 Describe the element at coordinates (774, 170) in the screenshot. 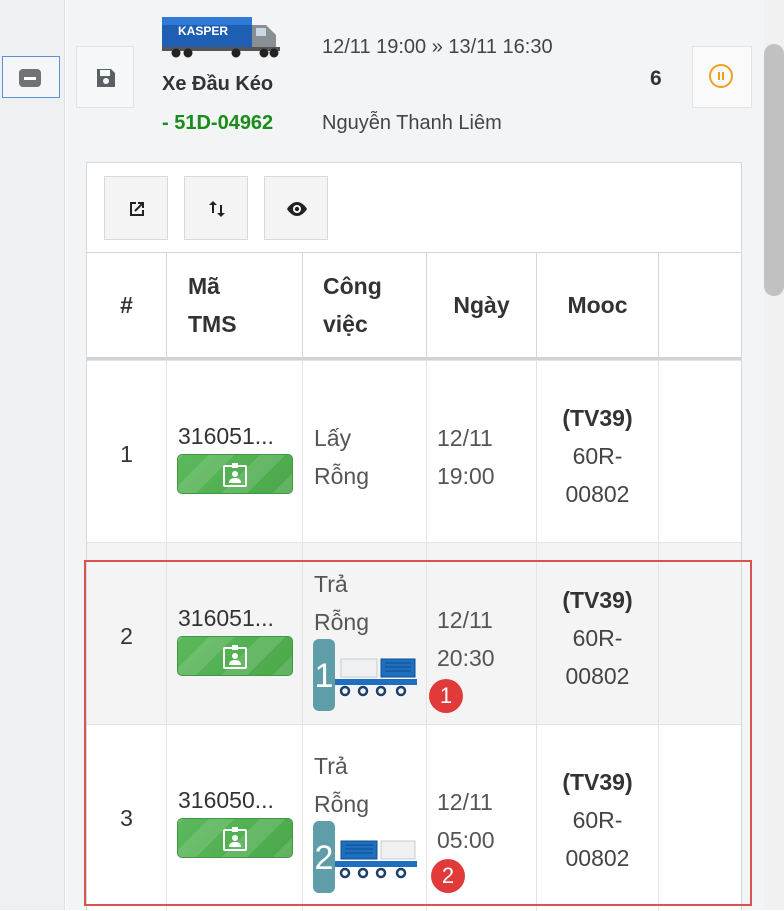

I see `scrollbar-thumb` at that location.